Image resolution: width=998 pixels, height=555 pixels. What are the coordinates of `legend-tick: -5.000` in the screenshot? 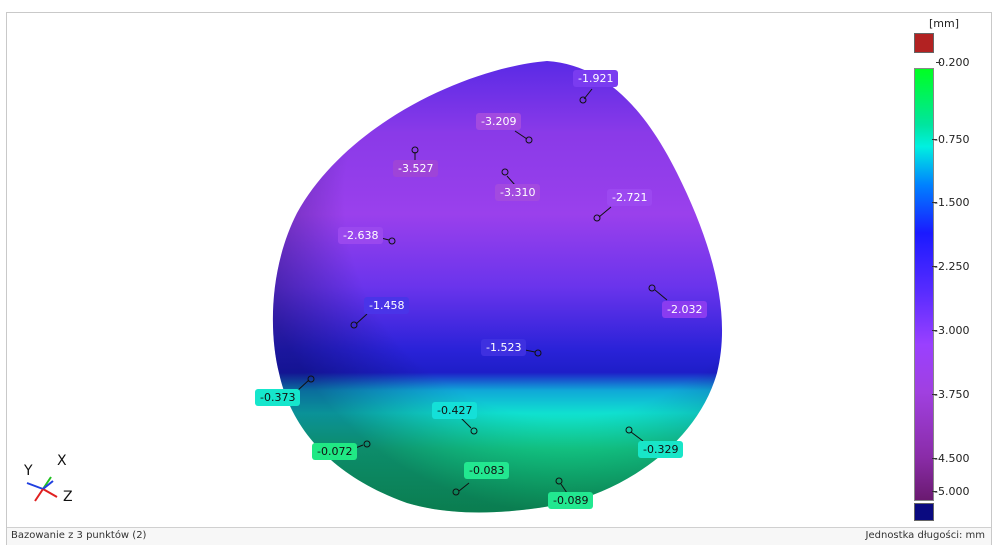 It's located at (950, 491).